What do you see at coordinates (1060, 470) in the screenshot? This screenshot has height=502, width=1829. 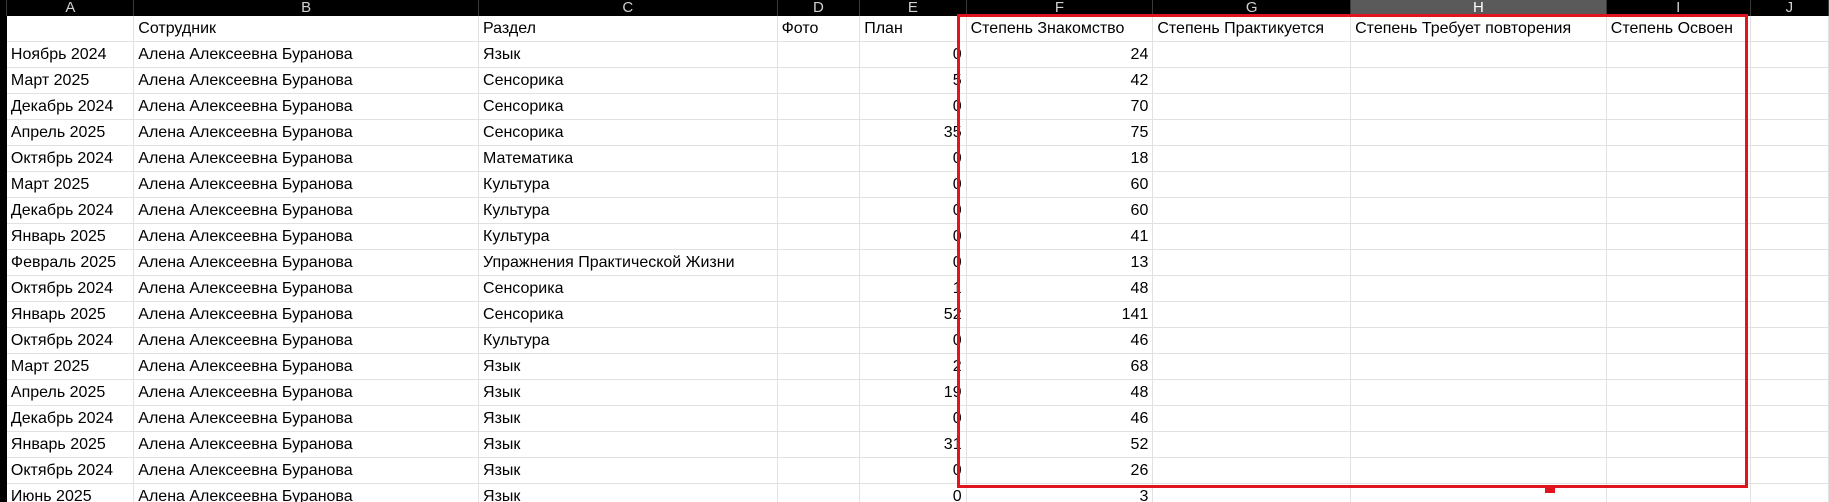 I see `cell: 26` at bounding box center [1060, 470].